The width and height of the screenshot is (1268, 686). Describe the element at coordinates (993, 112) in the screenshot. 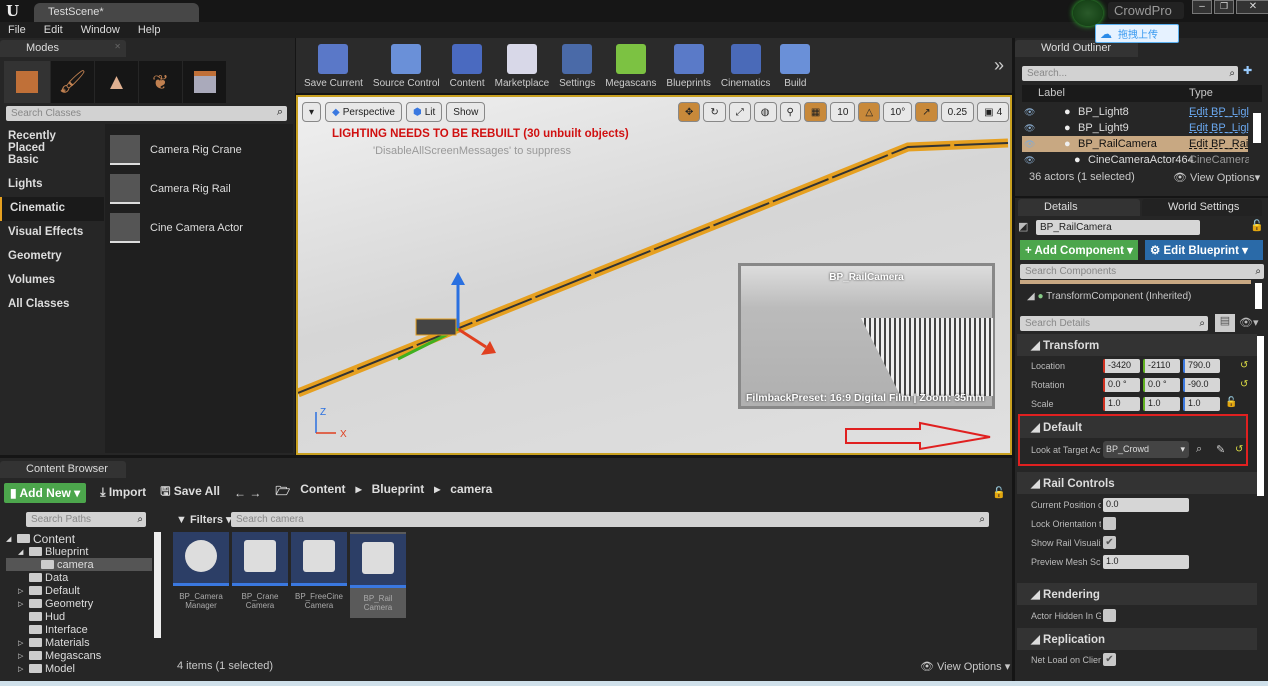

I see `camera-speed-button: ▣ 4` at that location.